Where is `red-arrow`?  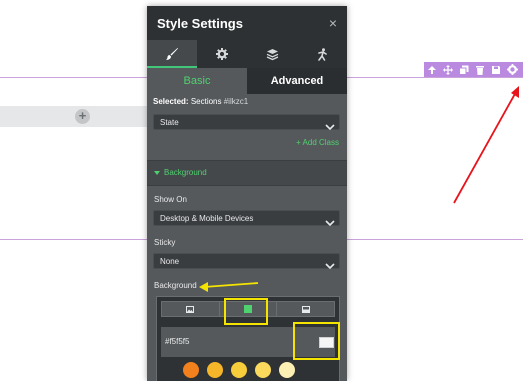 red-arrow is located at coordinates (485, 147).